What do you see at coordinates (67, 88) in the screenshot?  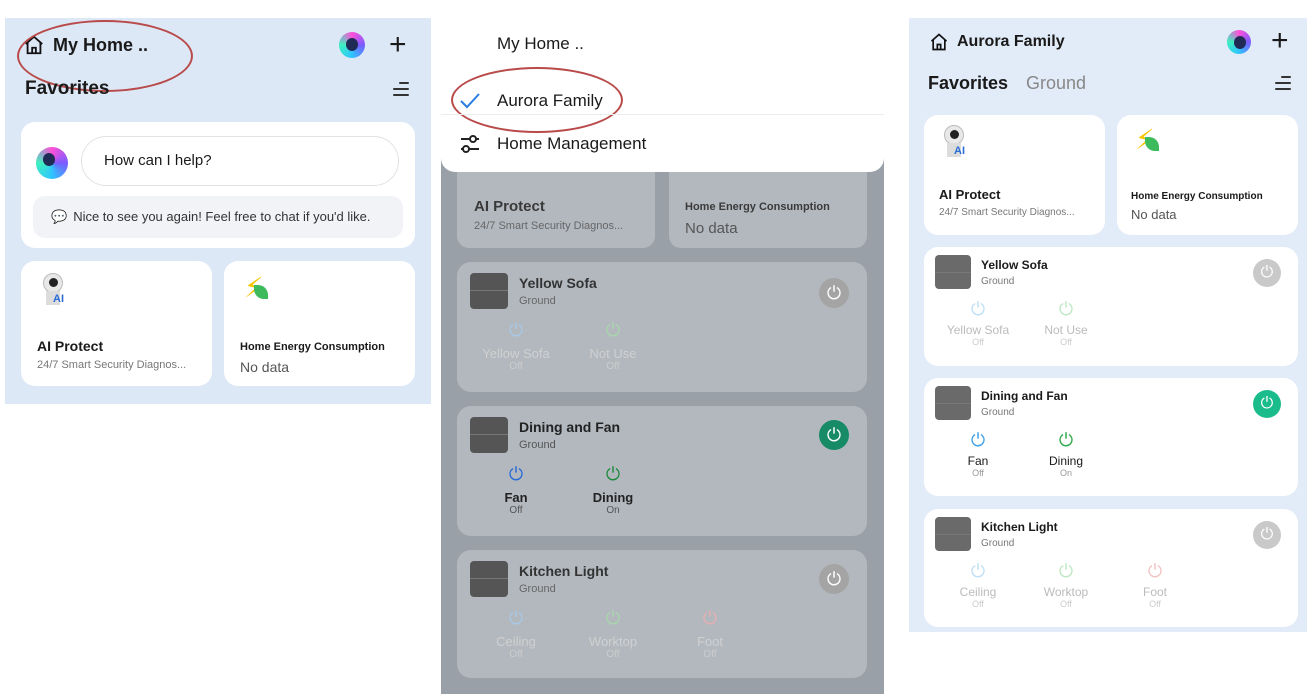 I see `section-title: Favorites` at bounding box center [67, 88].